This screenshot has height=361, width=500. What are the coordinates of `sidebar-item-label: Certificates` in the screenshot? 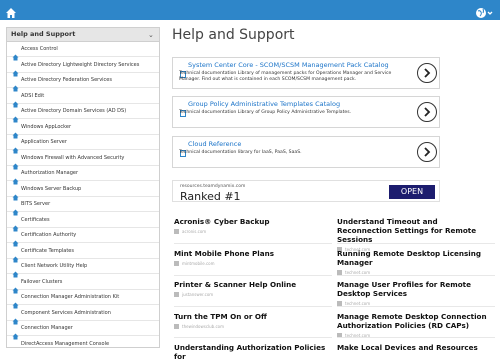 It's located at (35, 219).